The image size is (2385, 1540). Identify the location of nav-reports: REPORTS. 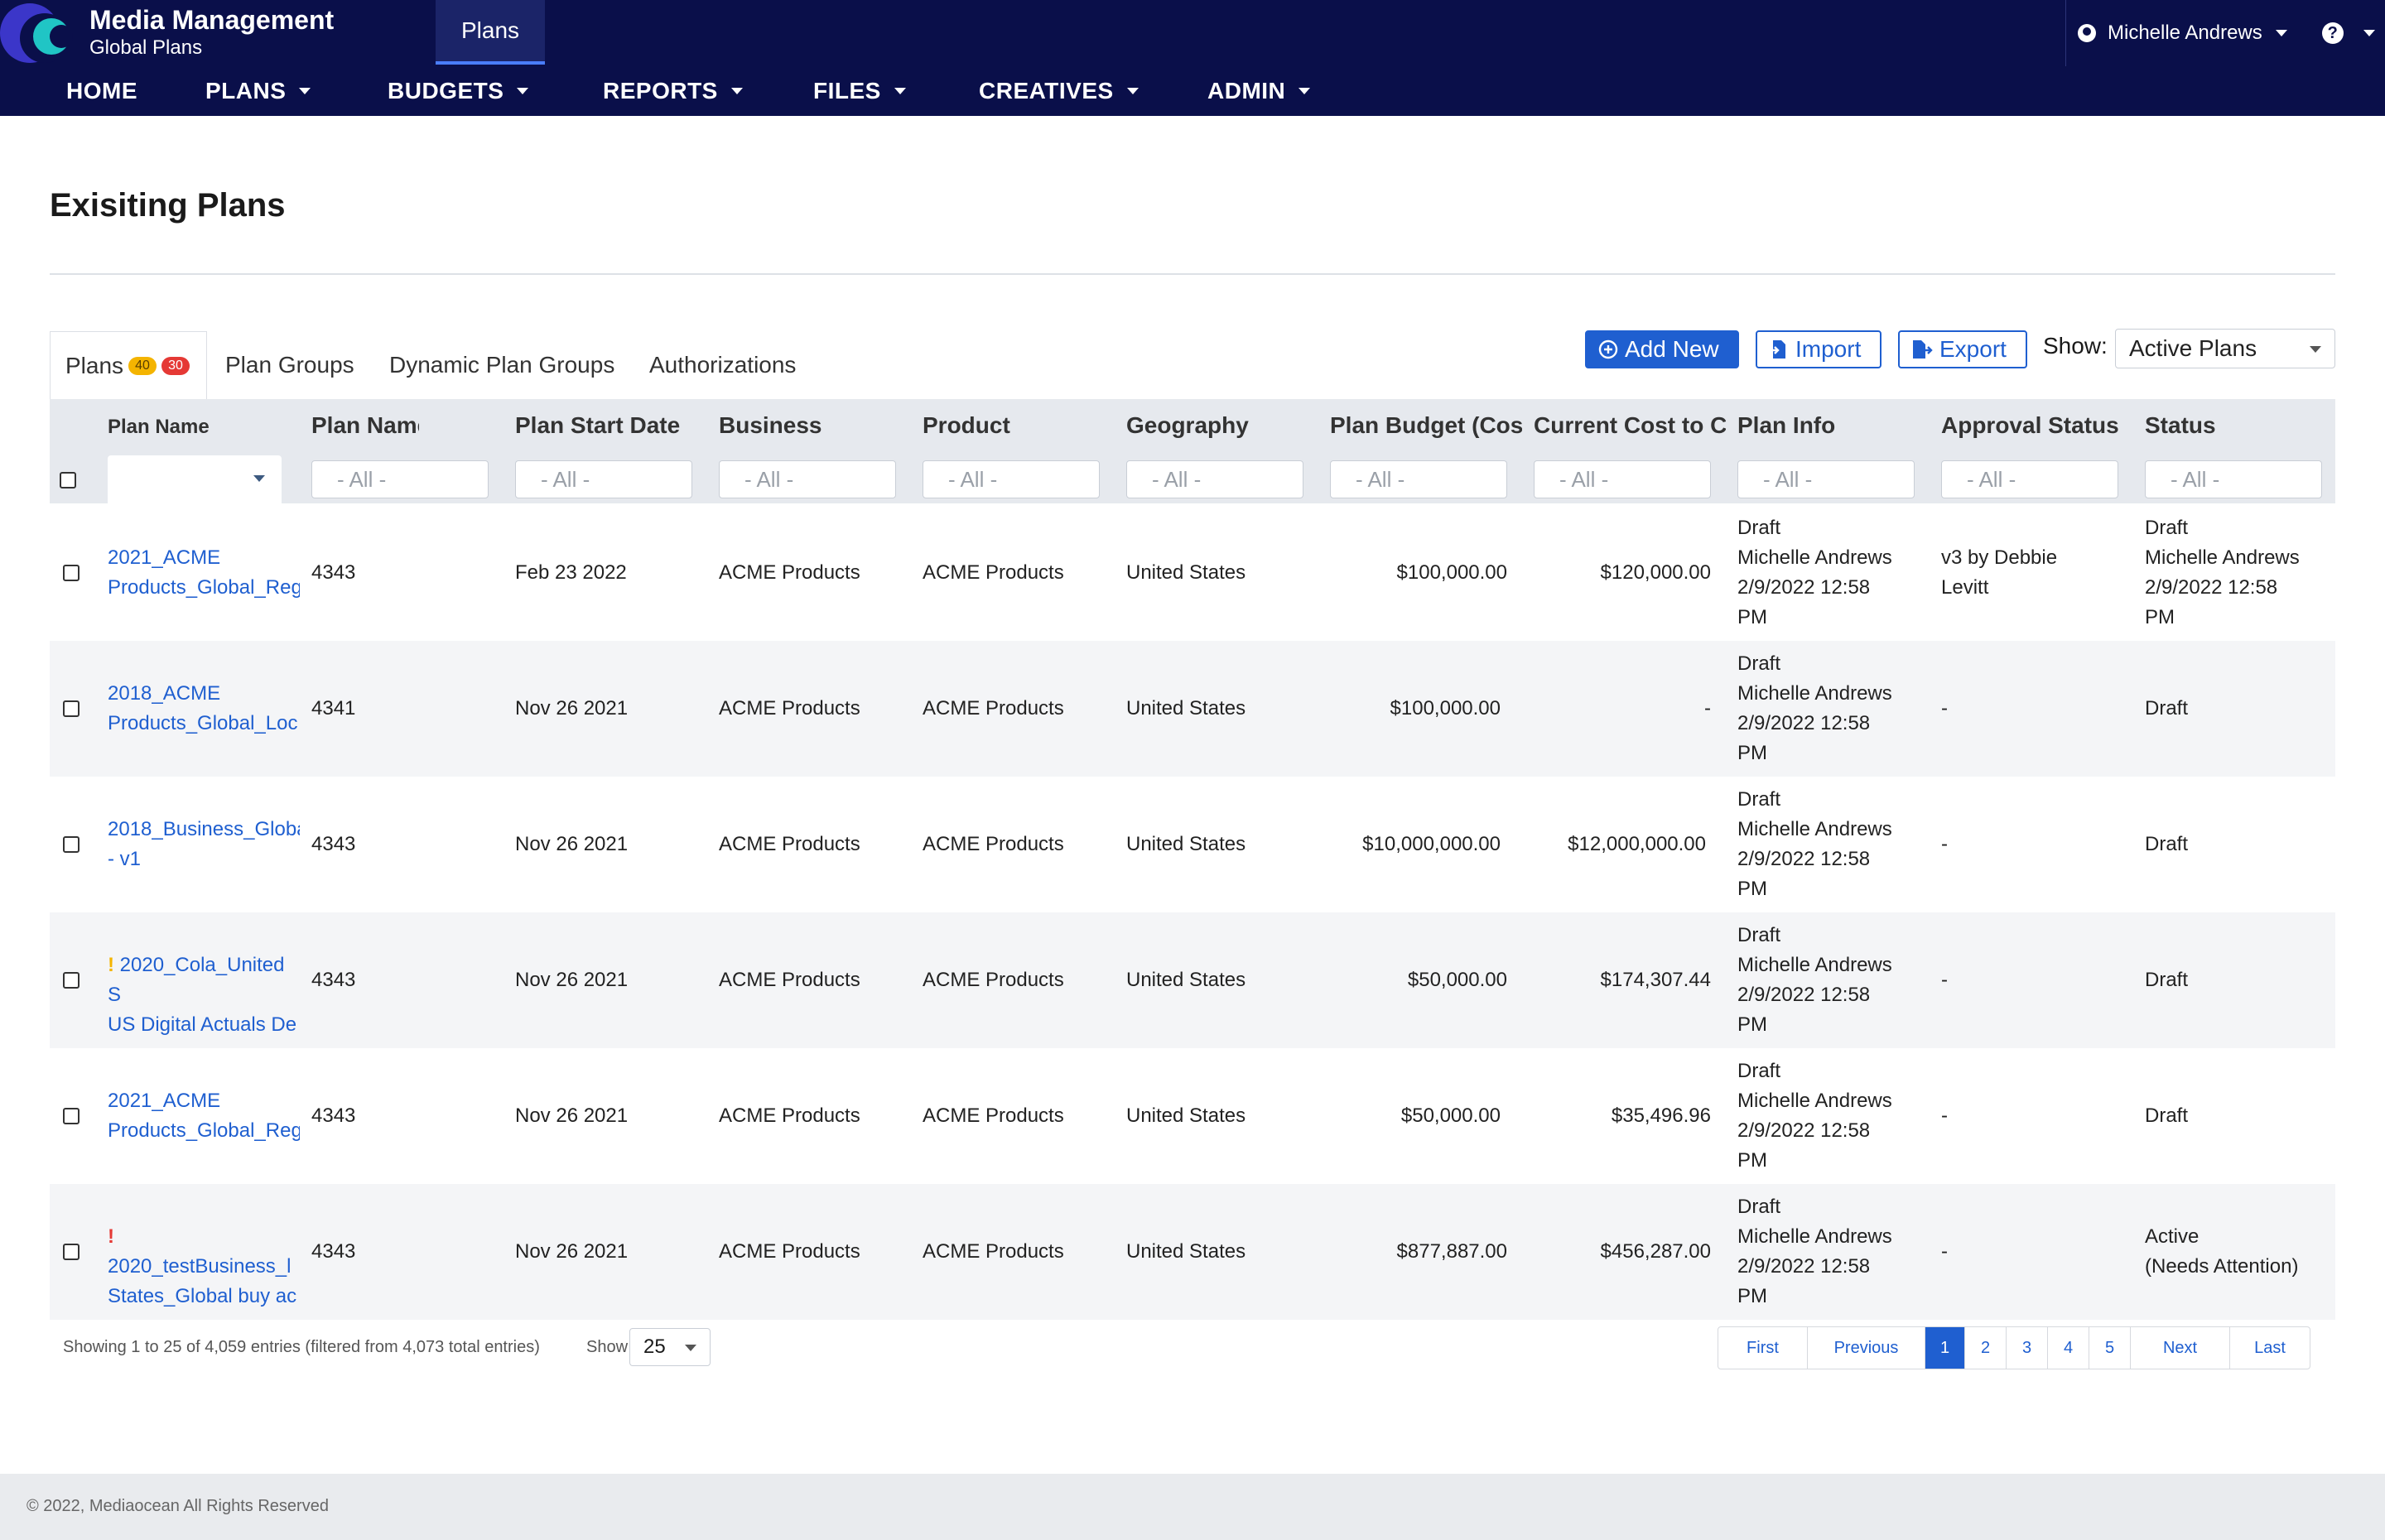
(673, 92).